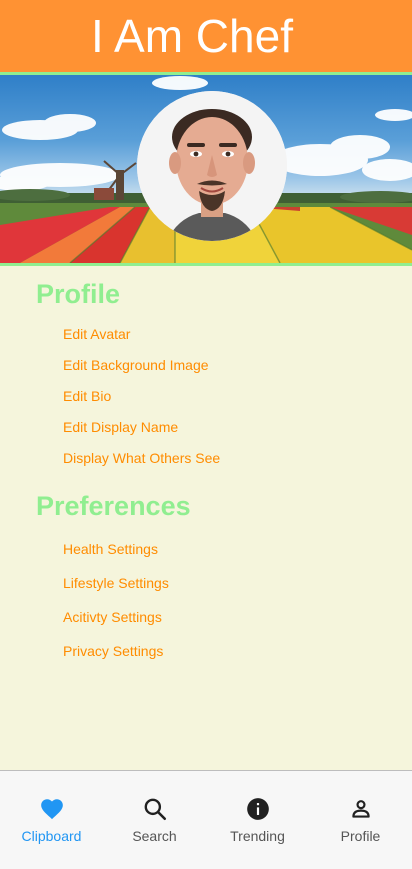 The image size is (412, 869). Describe the element at coordinates (116, 583) in the screenshot. I see `lifestyle-settings-link: Lifestyle Settings` at that location.